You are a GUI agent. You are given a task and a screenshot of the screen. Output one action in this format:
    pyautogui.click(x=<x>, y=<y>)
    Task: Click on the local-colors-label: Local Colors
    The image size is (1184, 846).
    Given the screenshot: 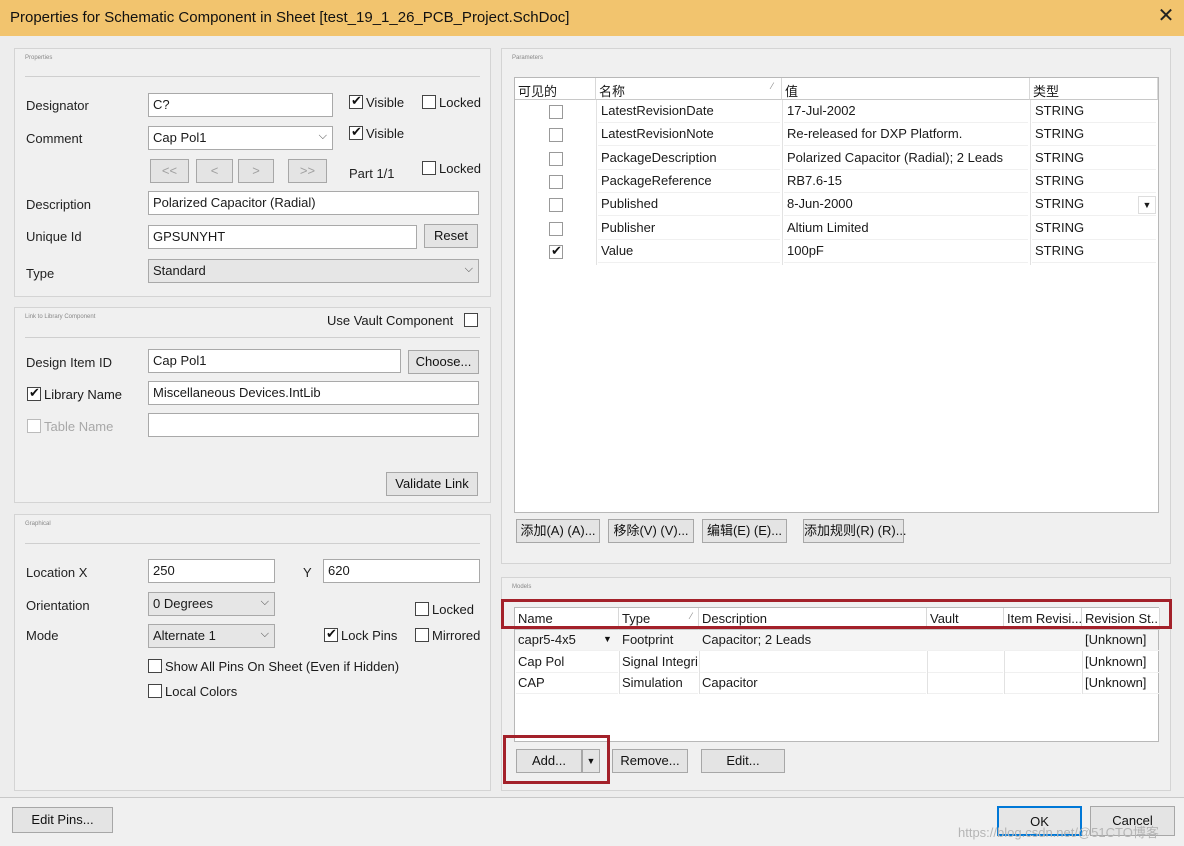 What is the action you would take?
    pyautogui.click(x=201, y=691)
    